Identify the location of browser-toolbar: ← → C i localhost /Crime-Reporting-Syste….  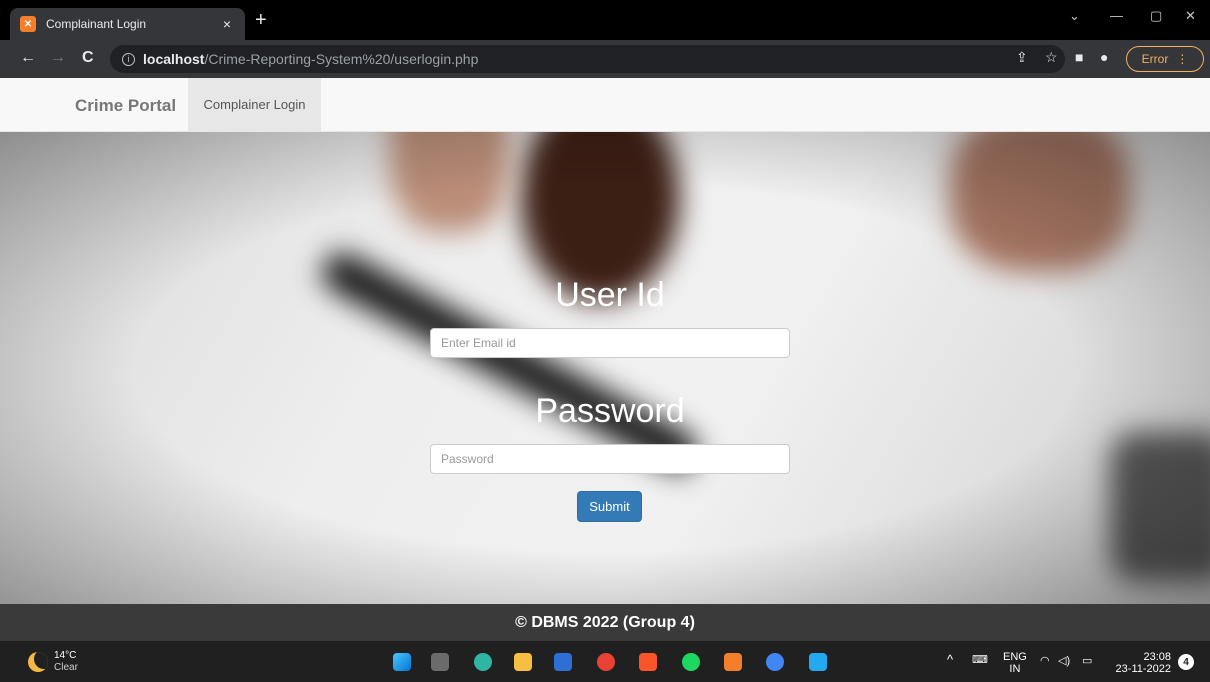
(605, 59).